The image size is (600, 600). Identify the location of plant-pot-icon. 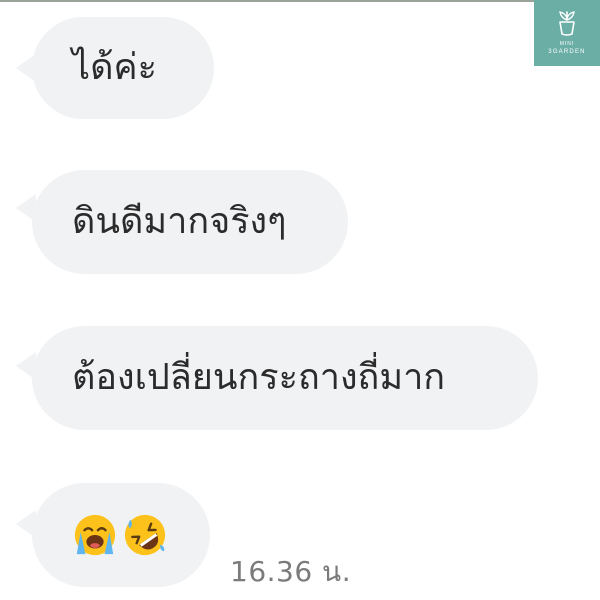
(567, 23).